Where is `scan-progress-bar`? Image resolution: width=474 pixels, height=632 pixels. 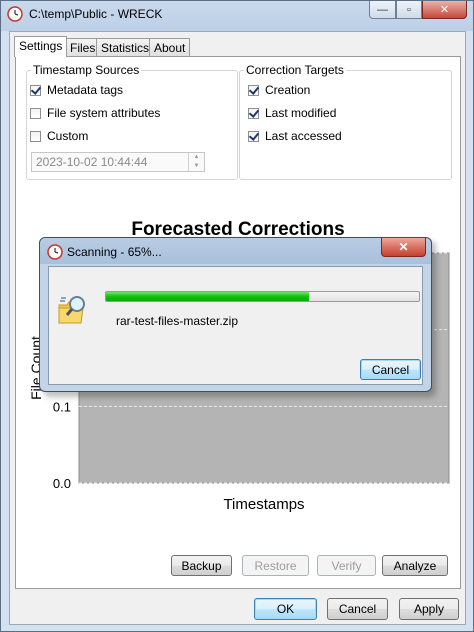
scan-progress-bar is located at coordinates (262, 296).